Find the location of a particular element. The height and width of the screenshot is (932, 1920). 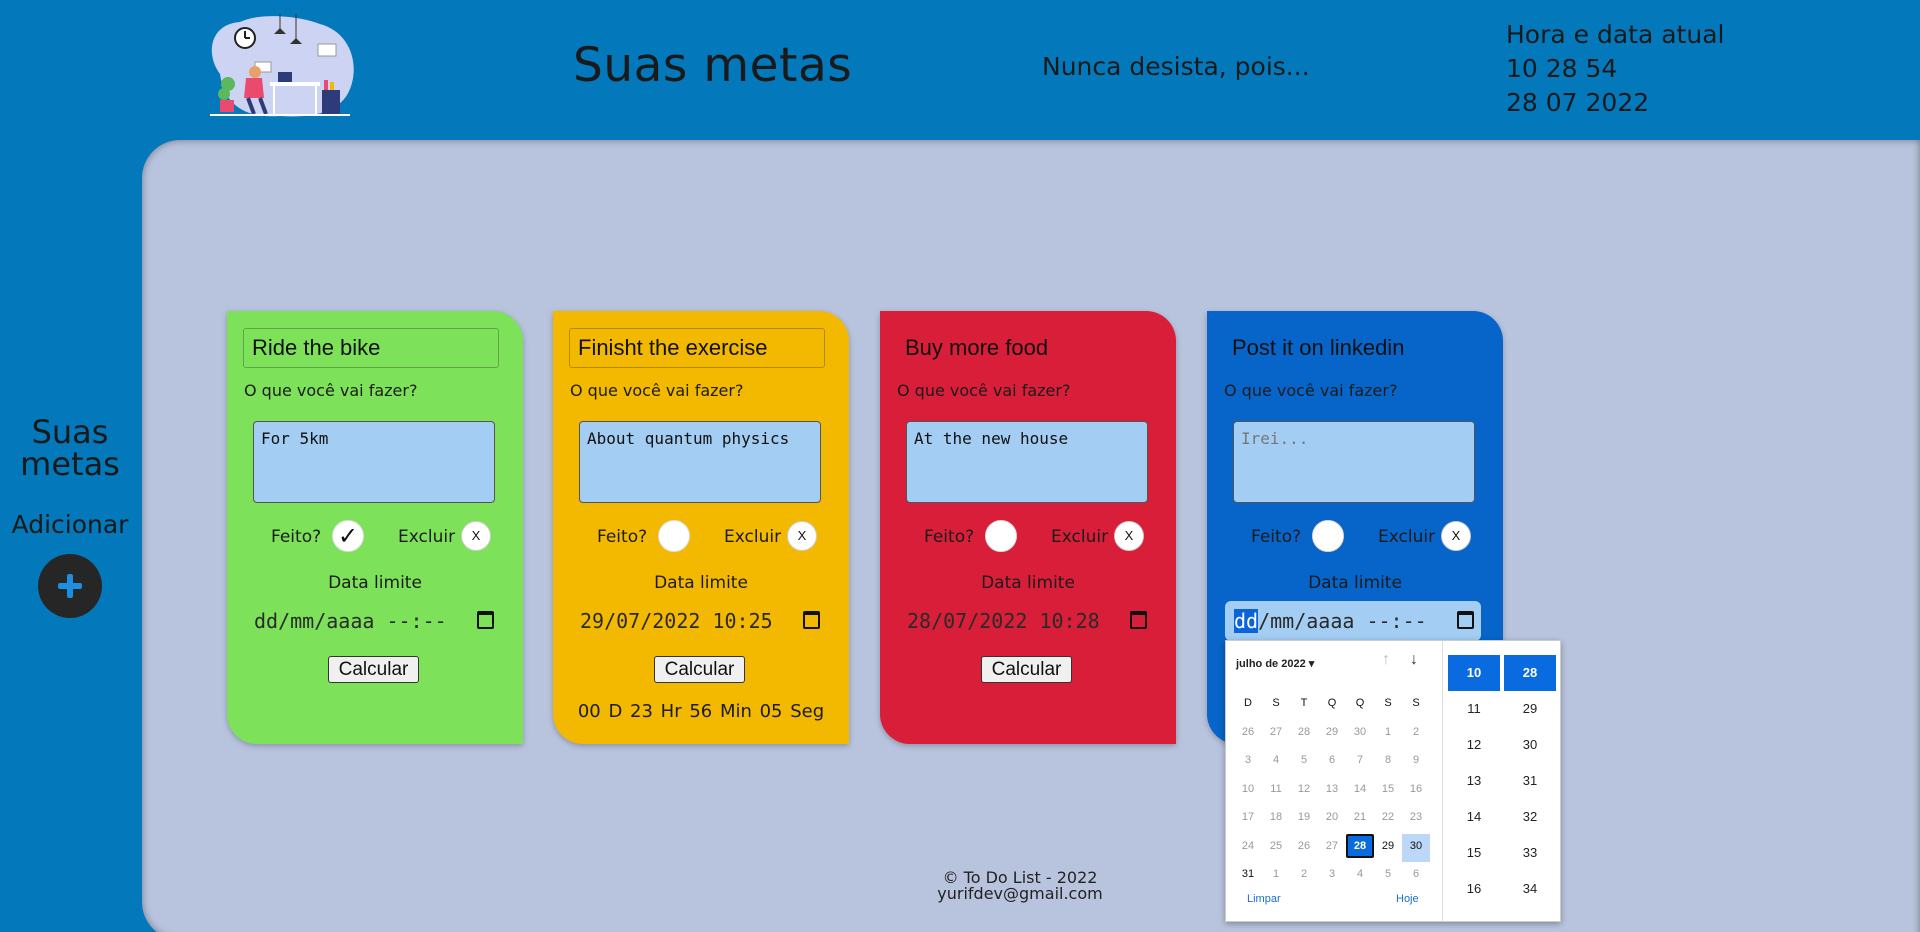

calendar-day: 14 is located at coordinates (1360, 791).